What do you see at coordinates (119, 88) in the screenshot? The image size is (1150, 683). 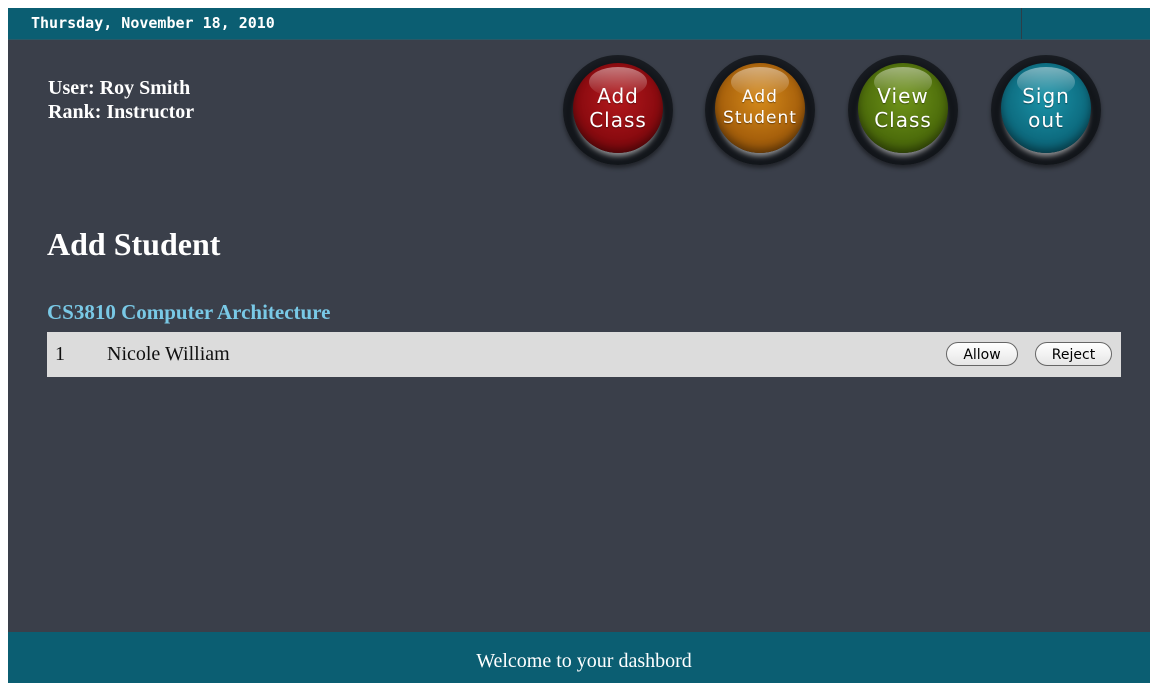 I see `user-name: User: Roy Smith` at bounding box center [119, 88].